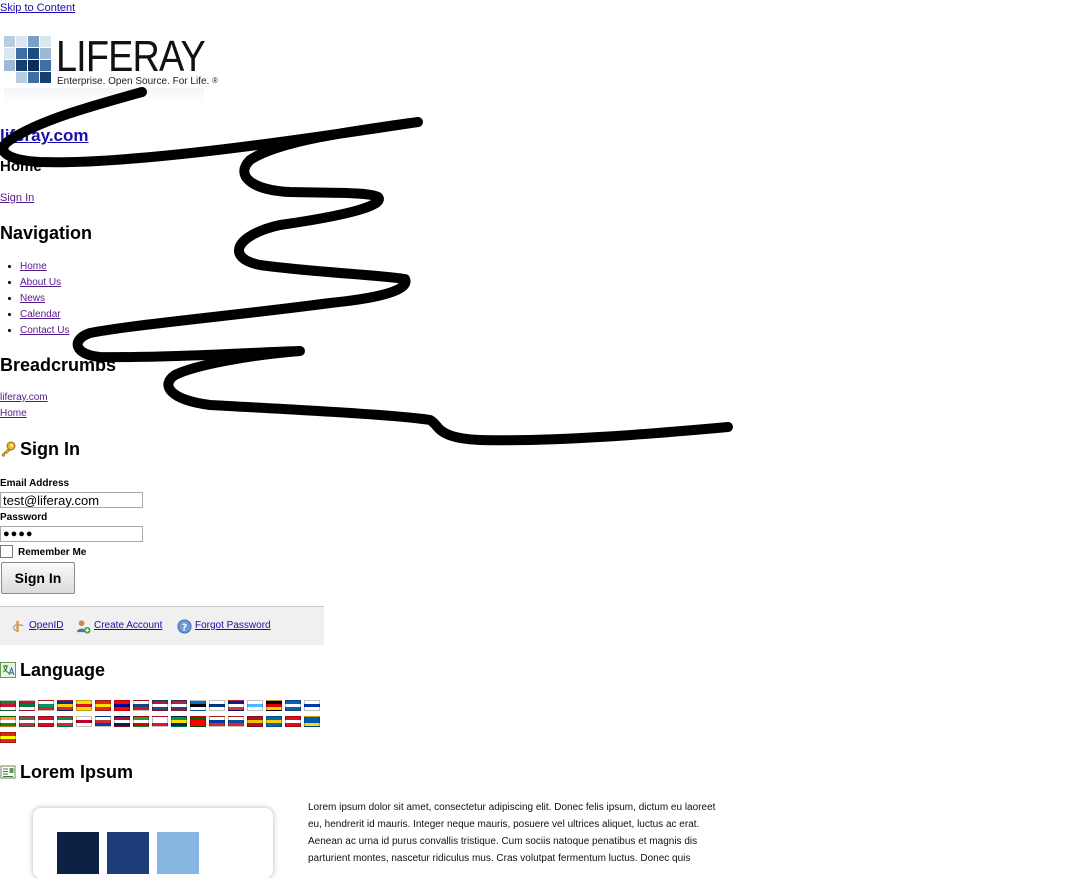 The image size is (1080, 878). I want to click on lorem-ipsum-title-text: Lorem Ipsum, so click(77, 772).